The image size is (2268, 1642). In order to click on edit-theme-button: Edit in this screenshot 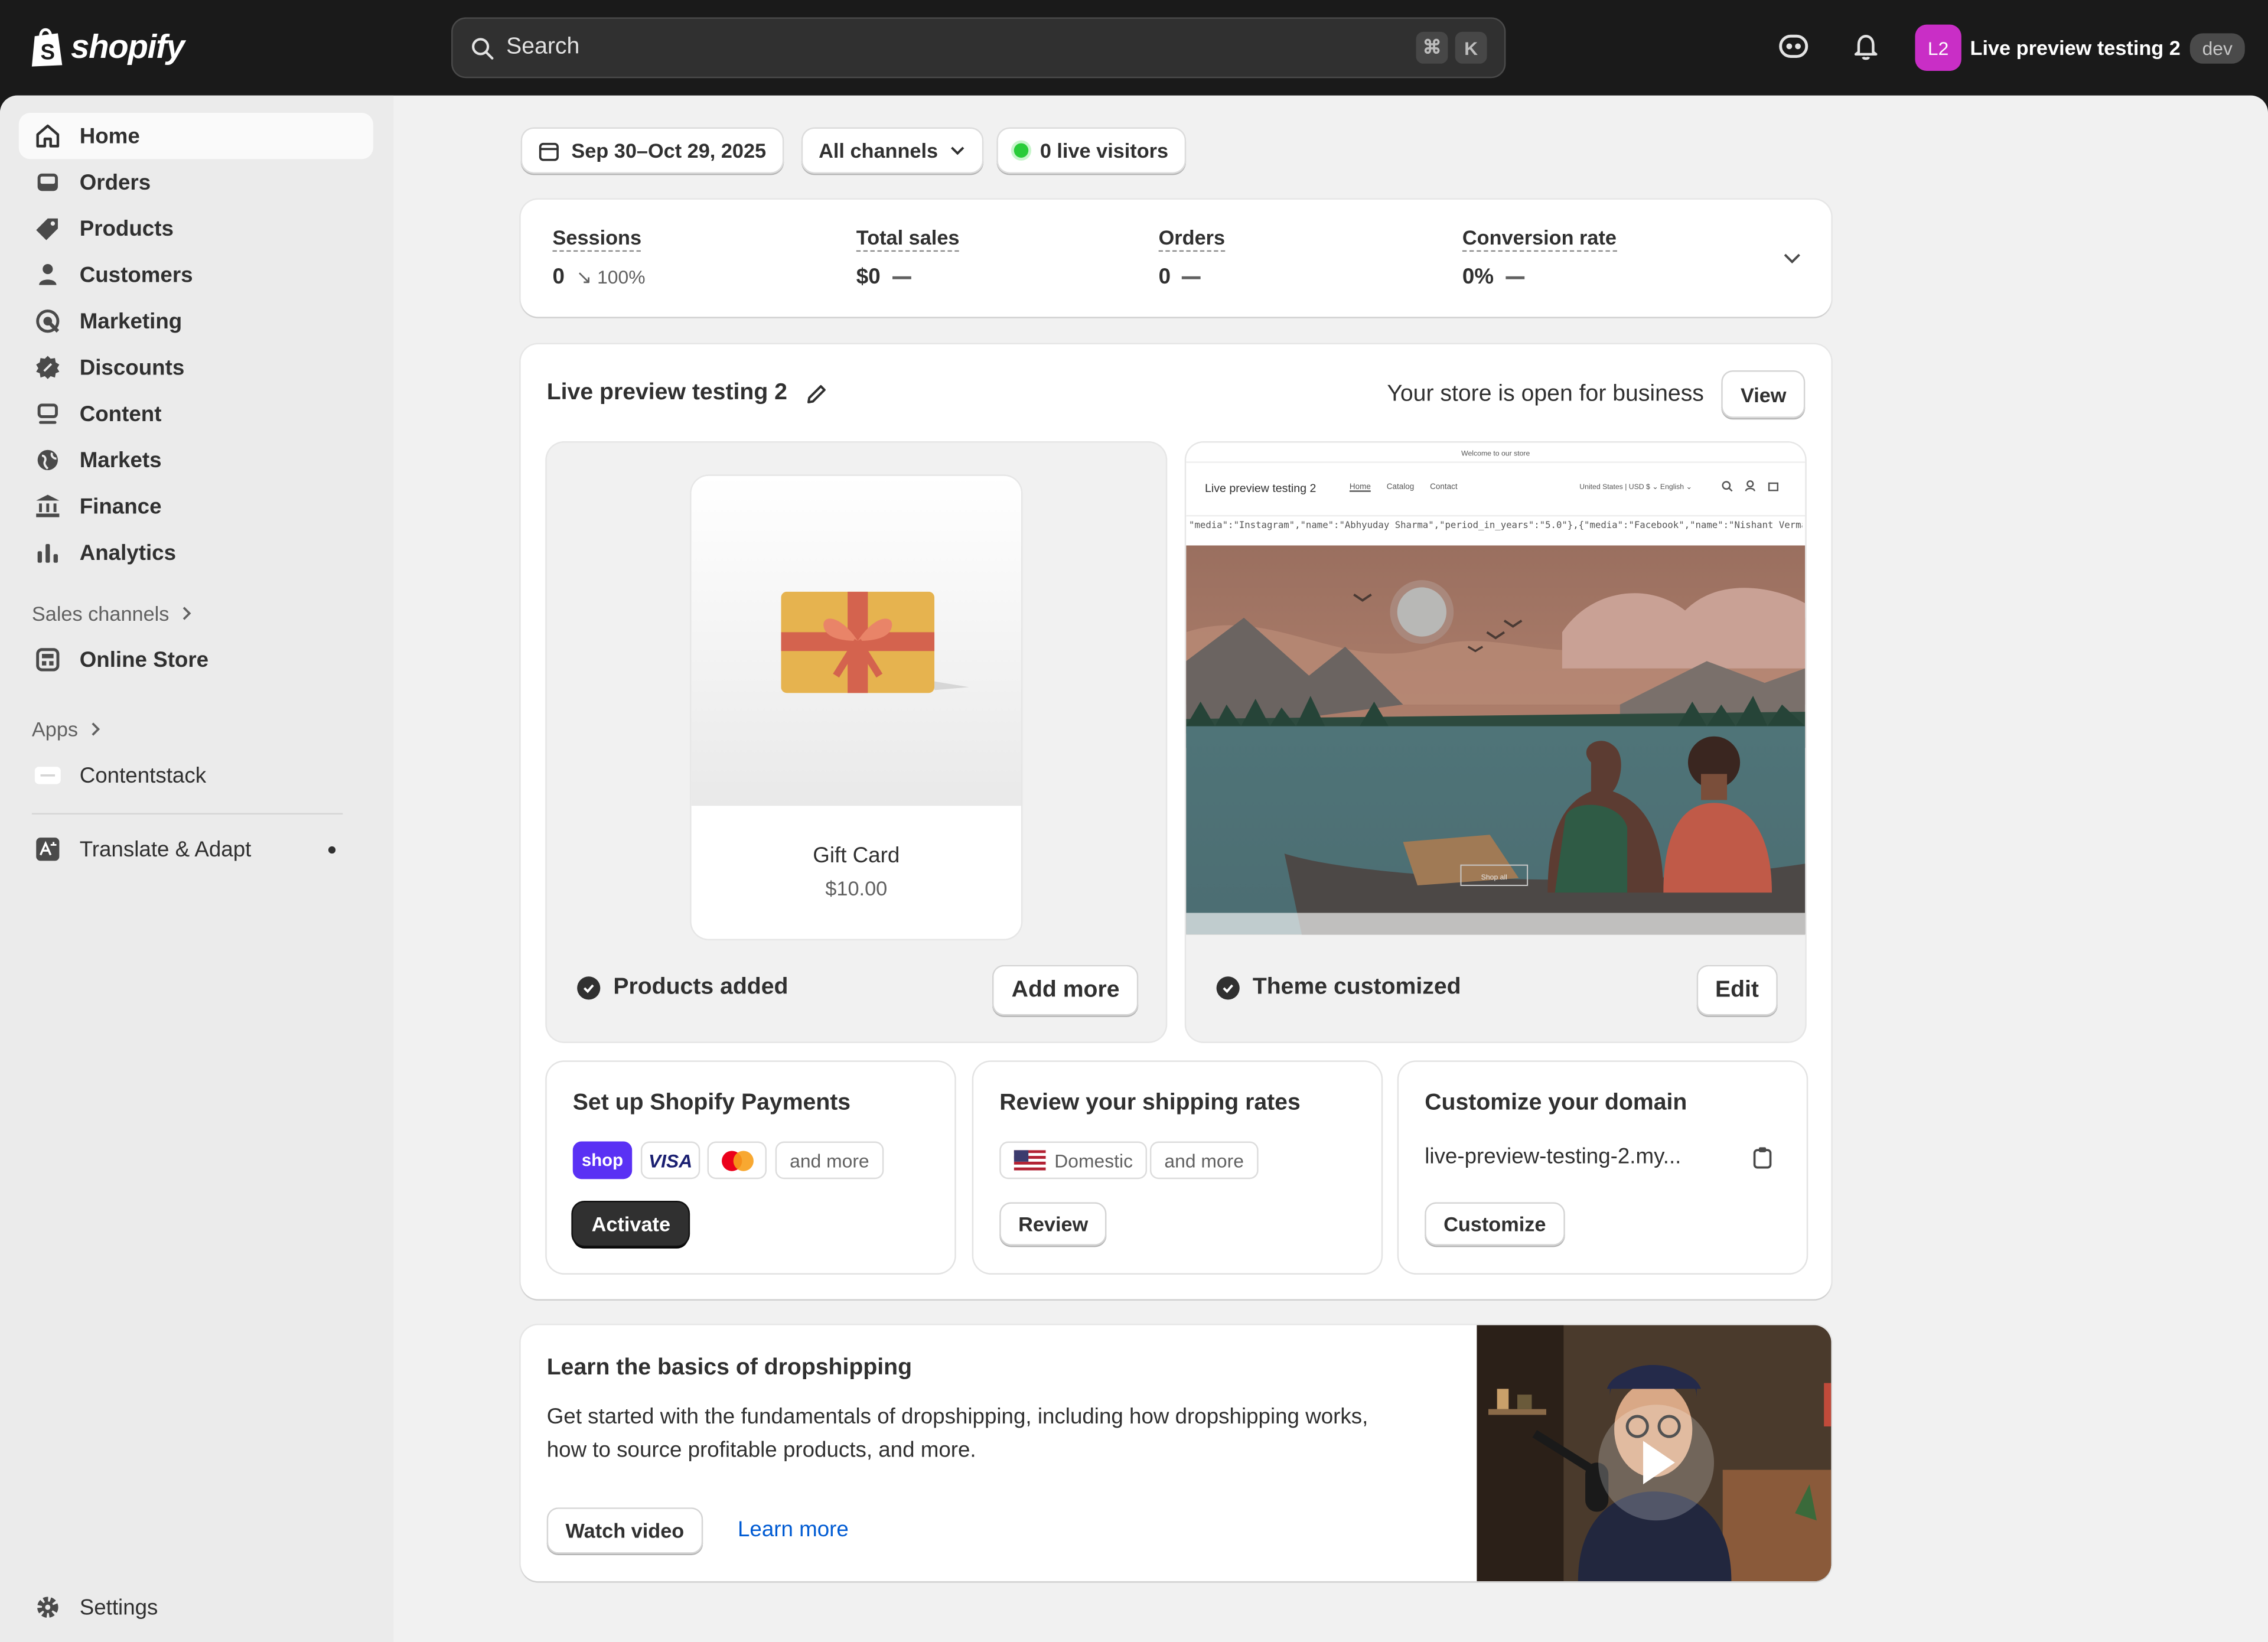, I will do `click(1737, 990)`.